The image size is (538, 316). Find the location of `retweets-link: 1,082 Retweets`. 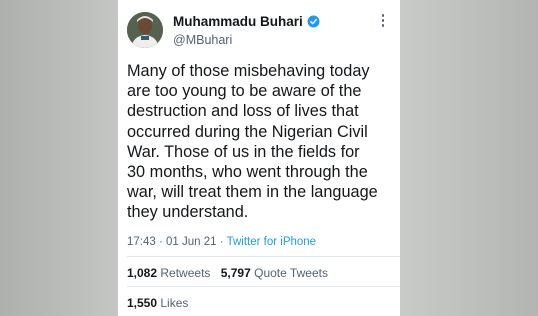

retweets-link: 1,082 Retweets is located at coordinates (168, 273).